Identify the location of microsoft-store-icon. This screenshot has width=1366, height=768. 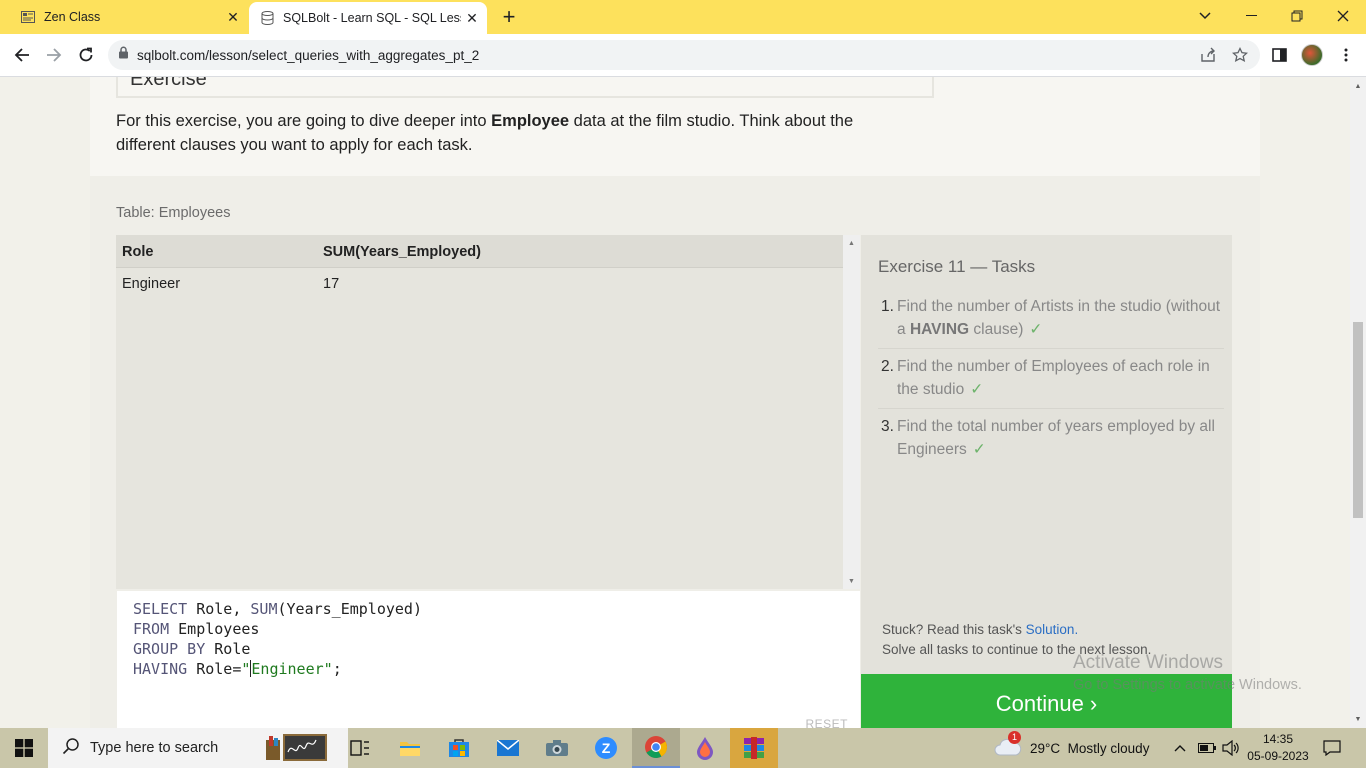
(459, 748).